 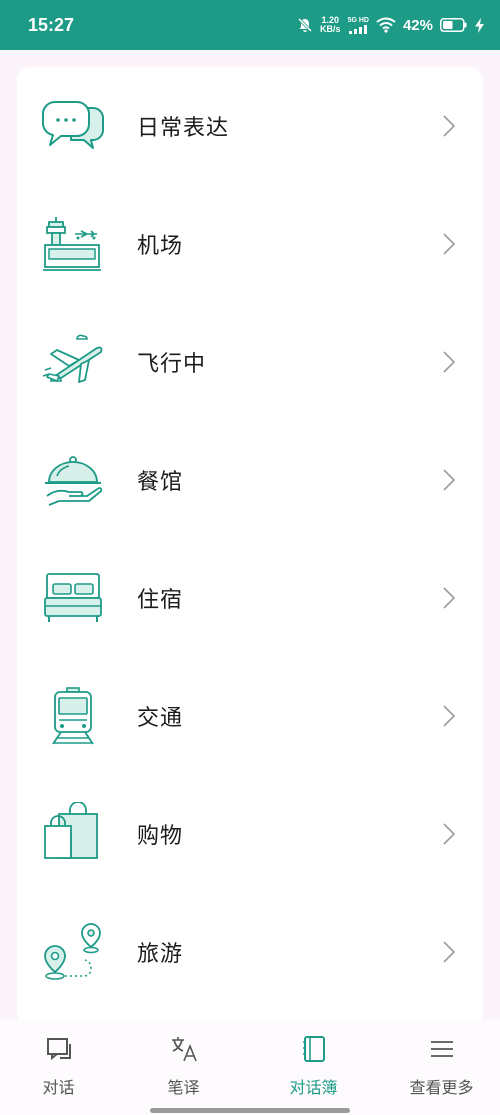 I want to click on tab-translate: 笔译, so click(x=183, y=1069).